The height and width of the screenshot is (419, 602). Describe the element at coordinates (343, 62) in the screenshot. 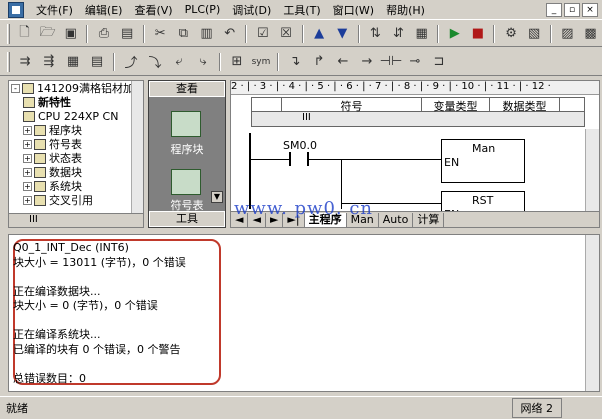

I see `line-left-icon: ←` at that location.